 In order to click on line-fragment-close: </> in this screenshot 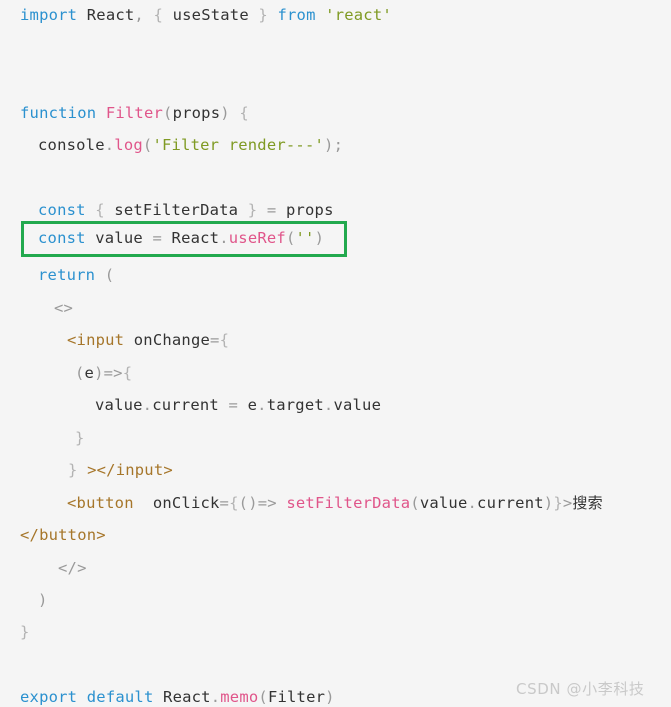, I will do `click(43, 568)`.